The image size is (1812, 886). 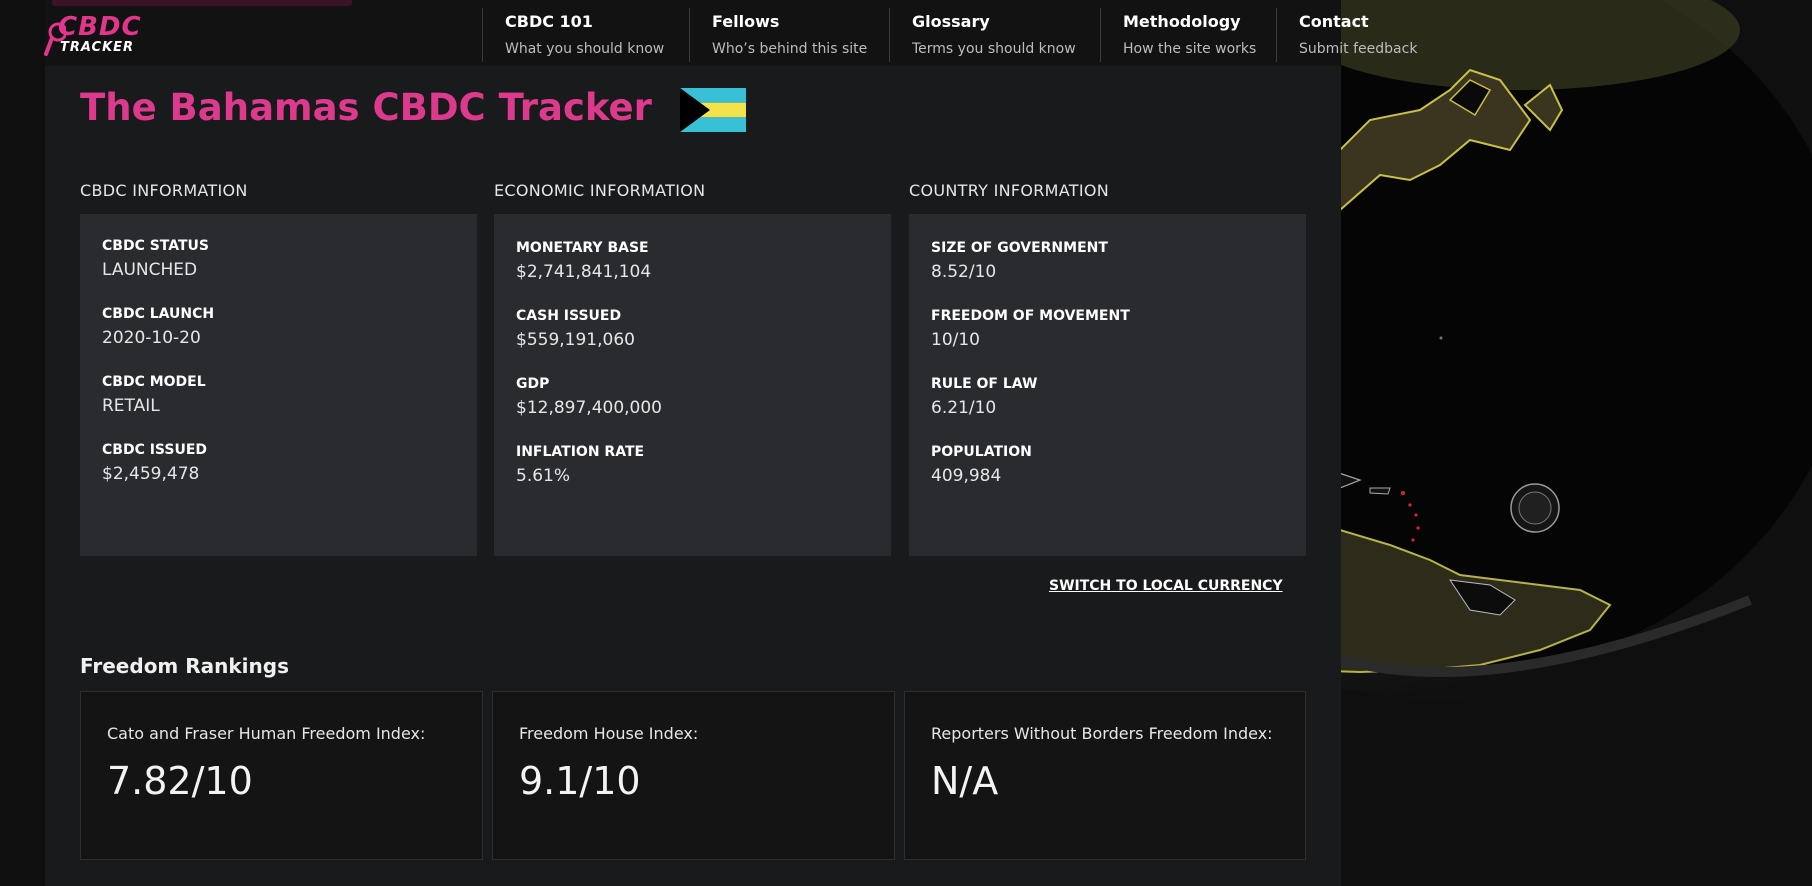 I want to click on info-value: $2,741,841,104, so click(x=584, y=272).